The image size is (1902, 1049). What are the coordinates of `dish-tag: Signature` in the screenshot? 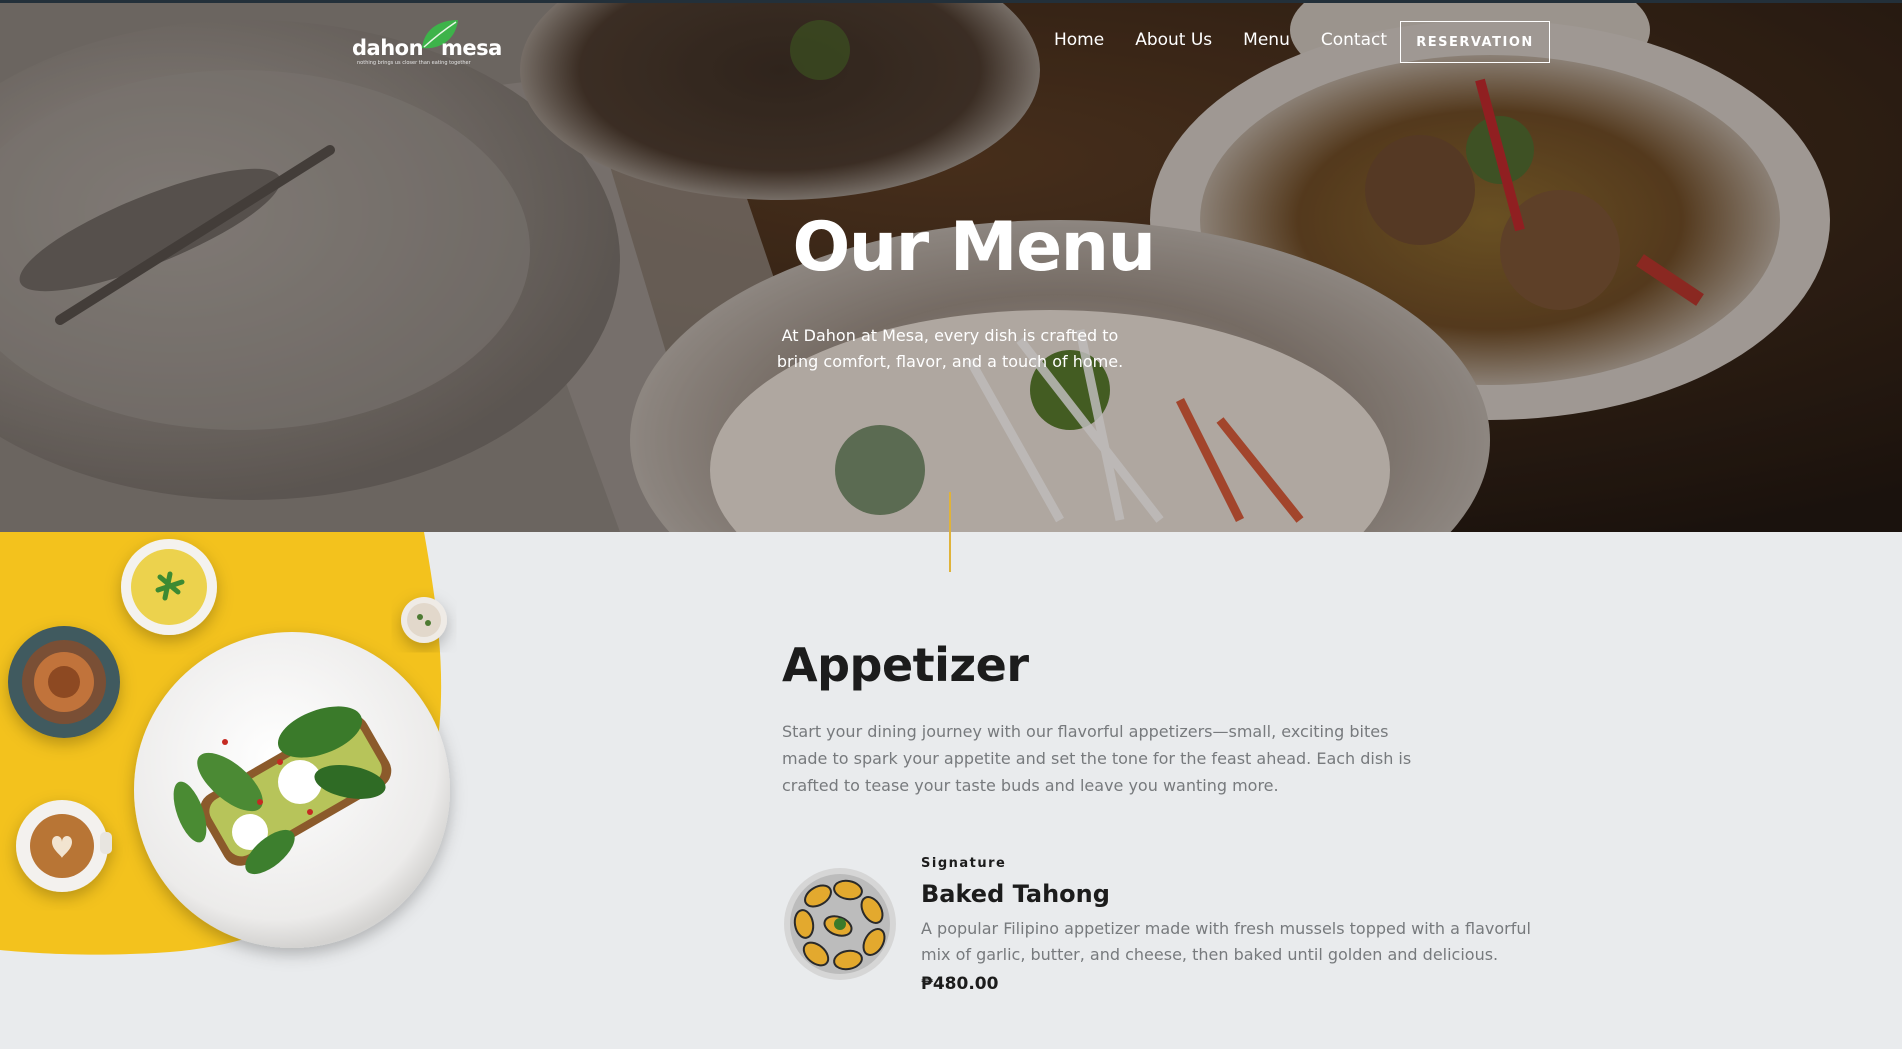 It's located at (964, 863).